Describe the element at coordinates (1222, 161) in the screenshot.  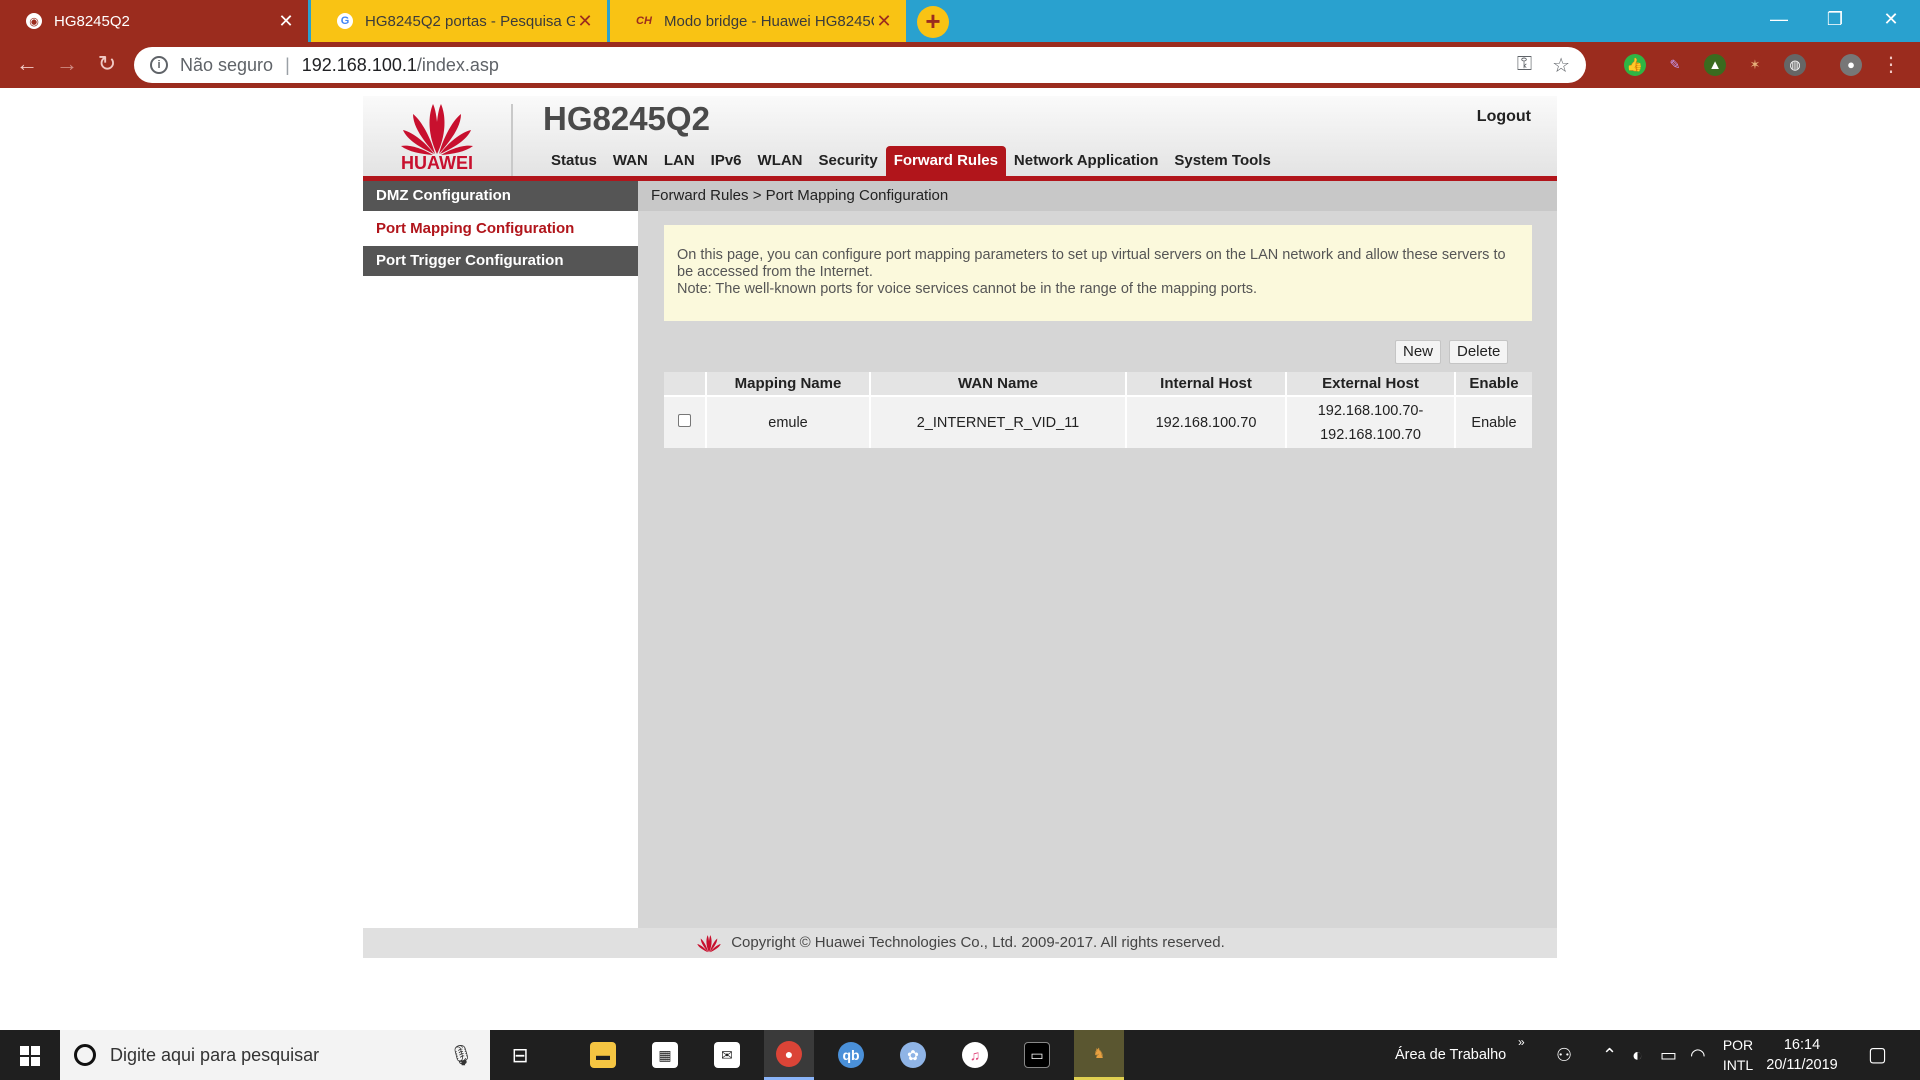
I see `menu-system-tools: System Tools` at that location.